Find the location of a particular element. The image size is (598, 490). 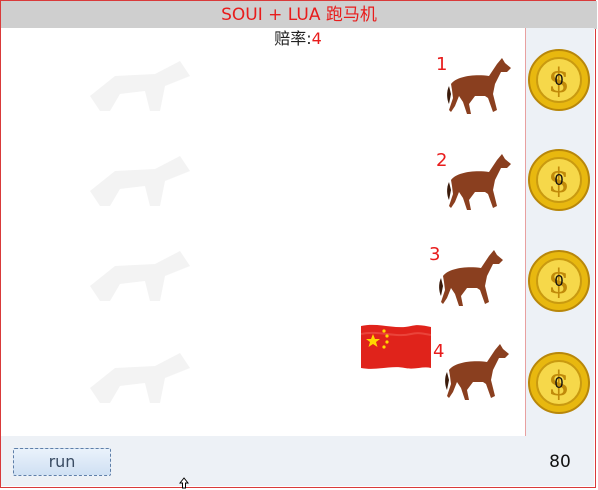

bet-amount-1: 0 is located at coordinates (559, 80).